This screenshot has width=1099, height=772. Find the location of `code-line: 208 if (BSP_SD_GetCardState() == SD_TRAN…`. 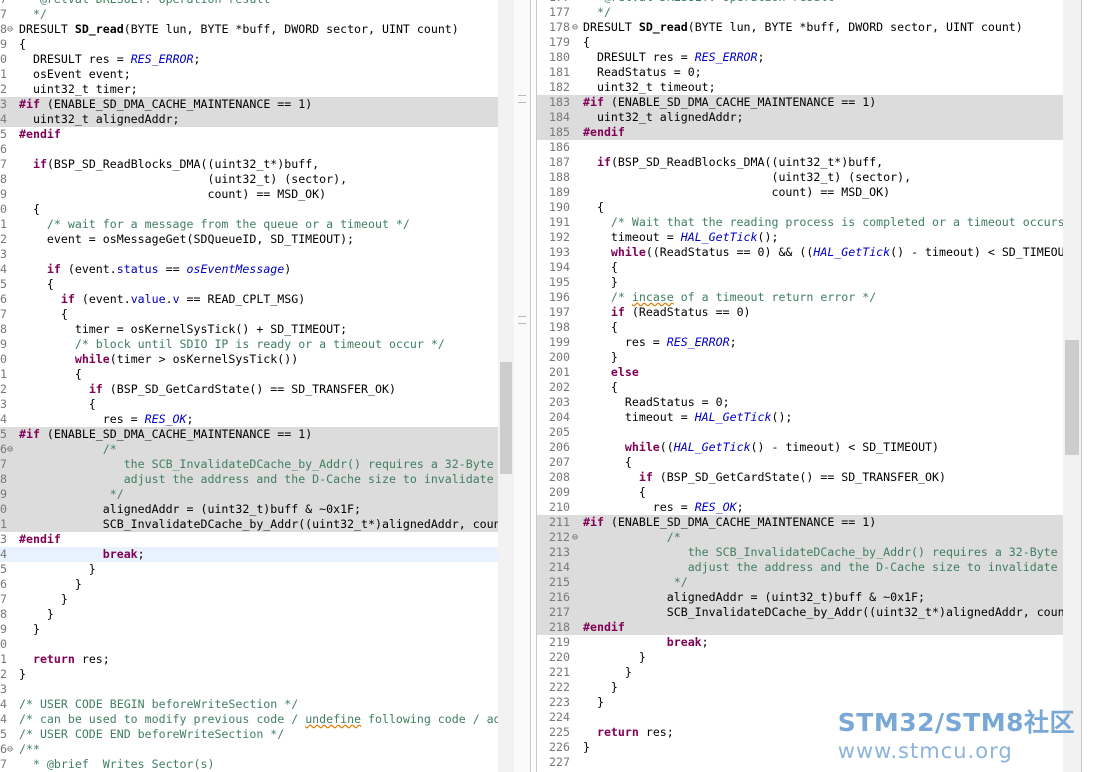

code-line: 208 if (BSP_SD_GetCardState() == SD_TRAN… is located at coordinates (800, 477).